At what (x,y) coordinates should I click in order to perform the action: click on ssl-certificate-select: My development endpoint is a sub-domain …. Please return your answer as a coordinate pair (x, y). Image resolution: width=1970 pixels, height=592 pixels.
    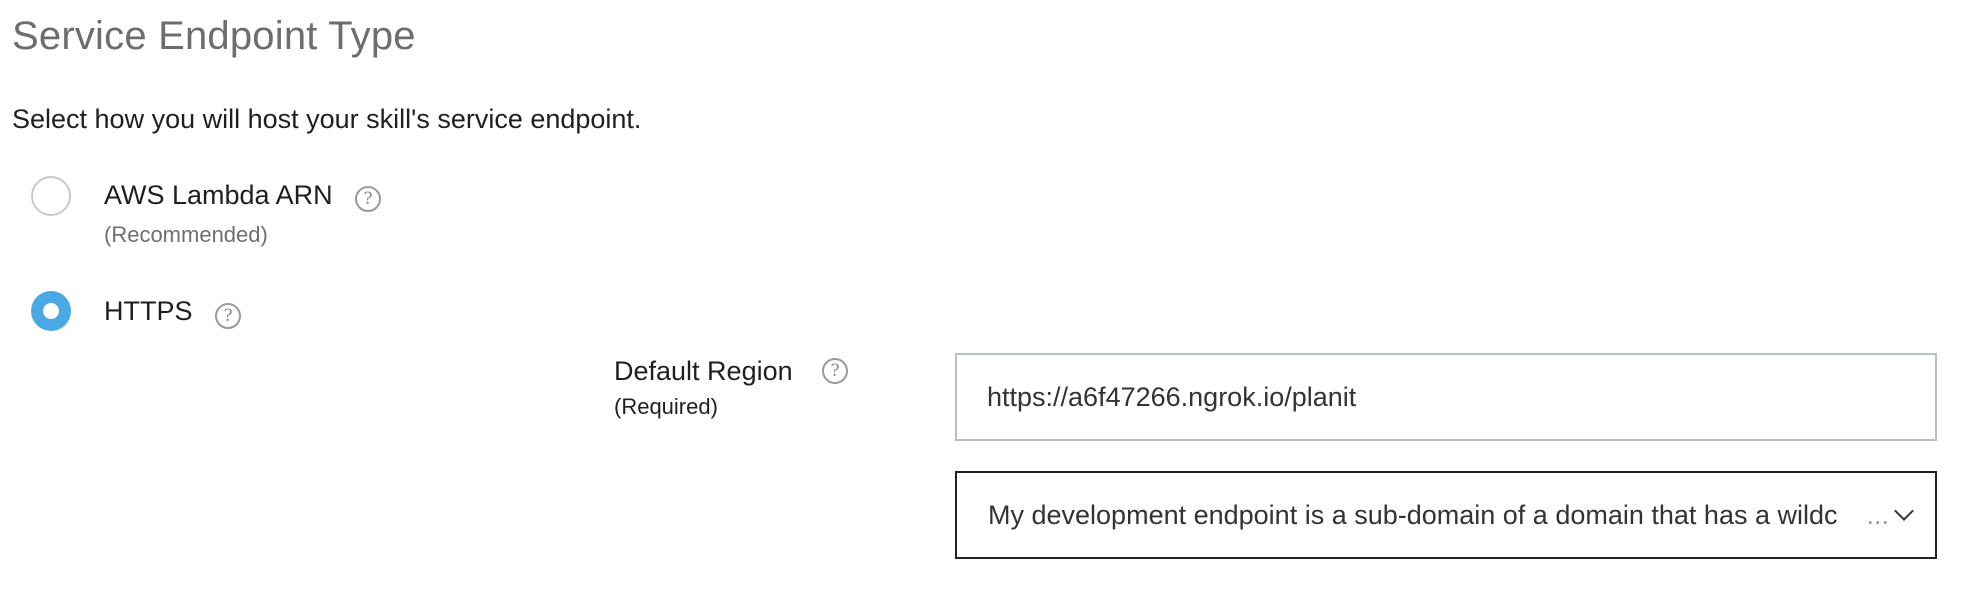
    Looking at the image, I should click on (1446, 515).